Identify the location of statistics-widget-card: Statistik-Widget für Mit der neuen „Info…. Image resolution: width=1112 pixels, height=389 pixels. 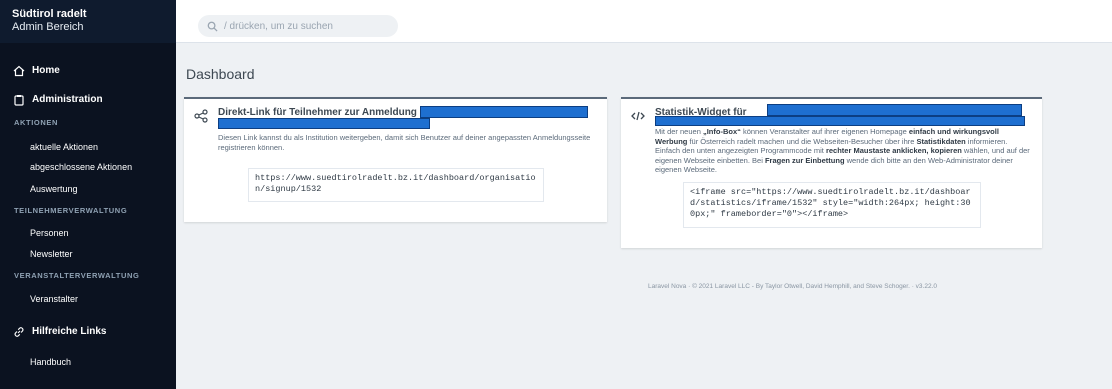
(831, 172).